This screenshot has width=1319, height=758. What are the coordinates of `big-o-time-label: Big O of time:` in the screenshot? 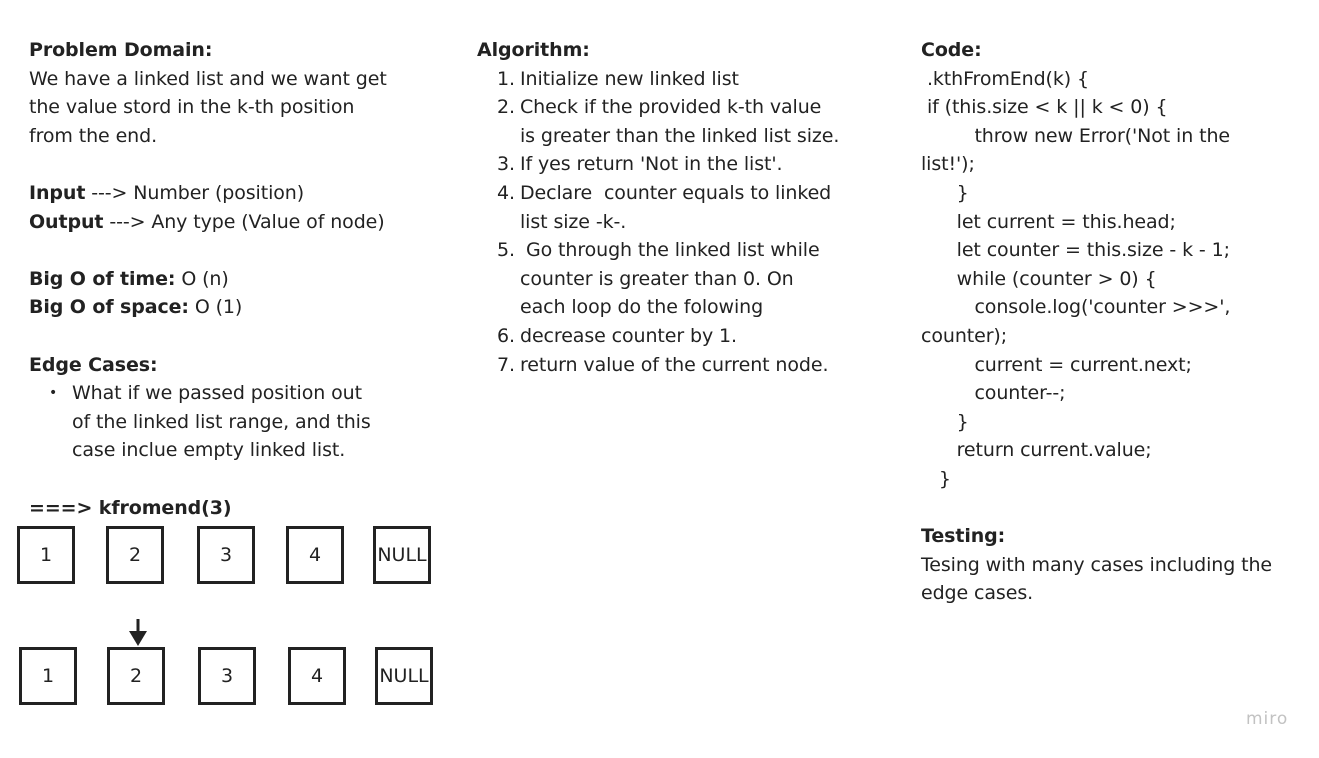 It's located at (102, 278).